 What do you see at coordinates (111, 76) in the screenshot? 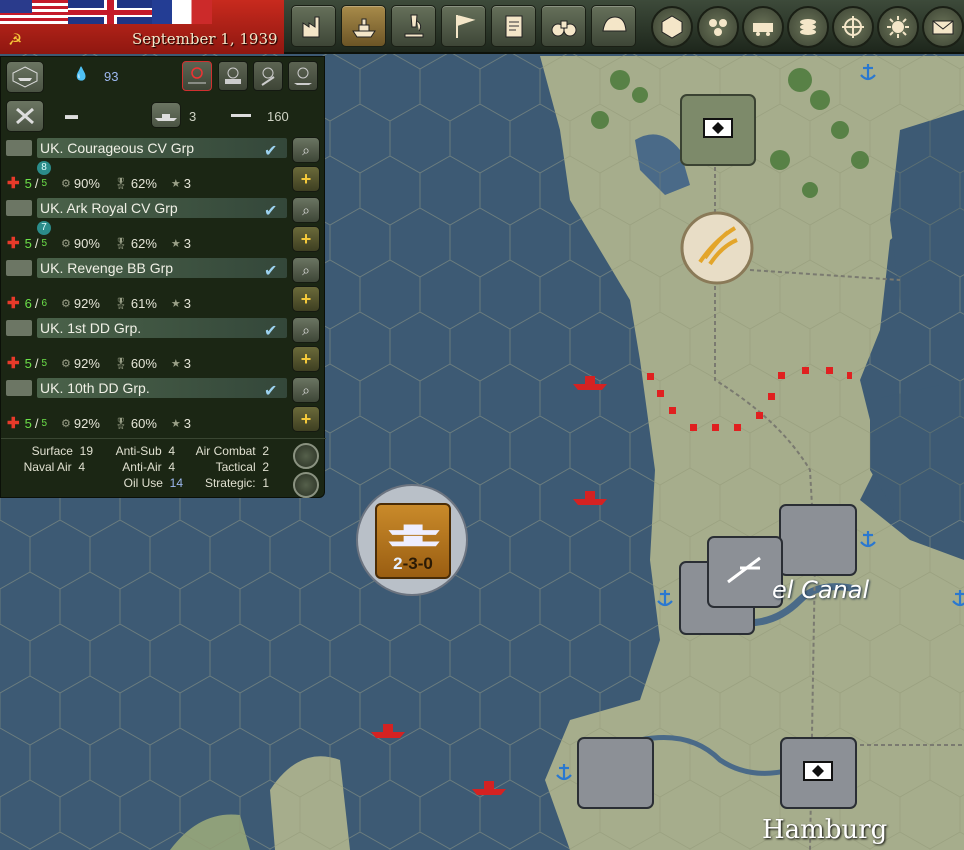
I see `oil-value: 93` at bounding box center [111, 76].